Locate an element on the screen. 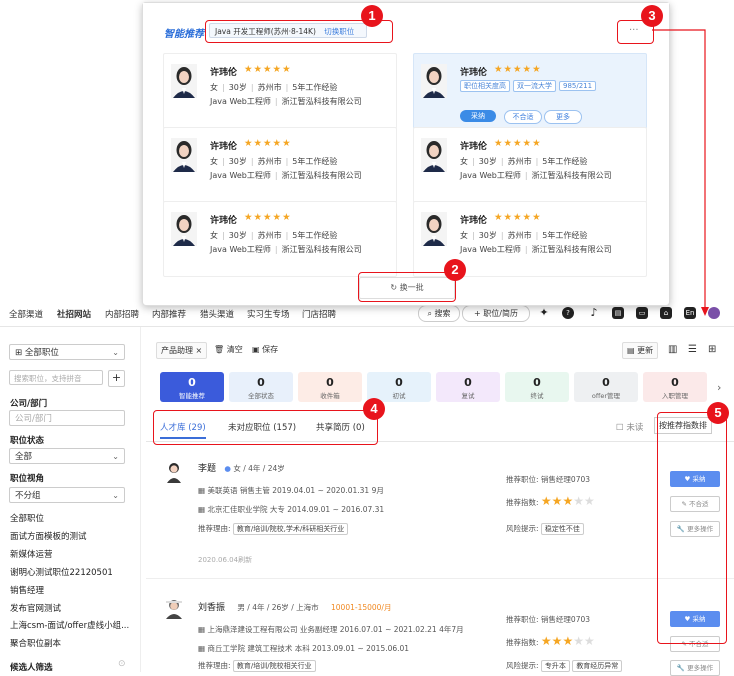 This screenshot has width=734, height=676. collapse-icon: ⊙ is located at coordinates (122, 664).